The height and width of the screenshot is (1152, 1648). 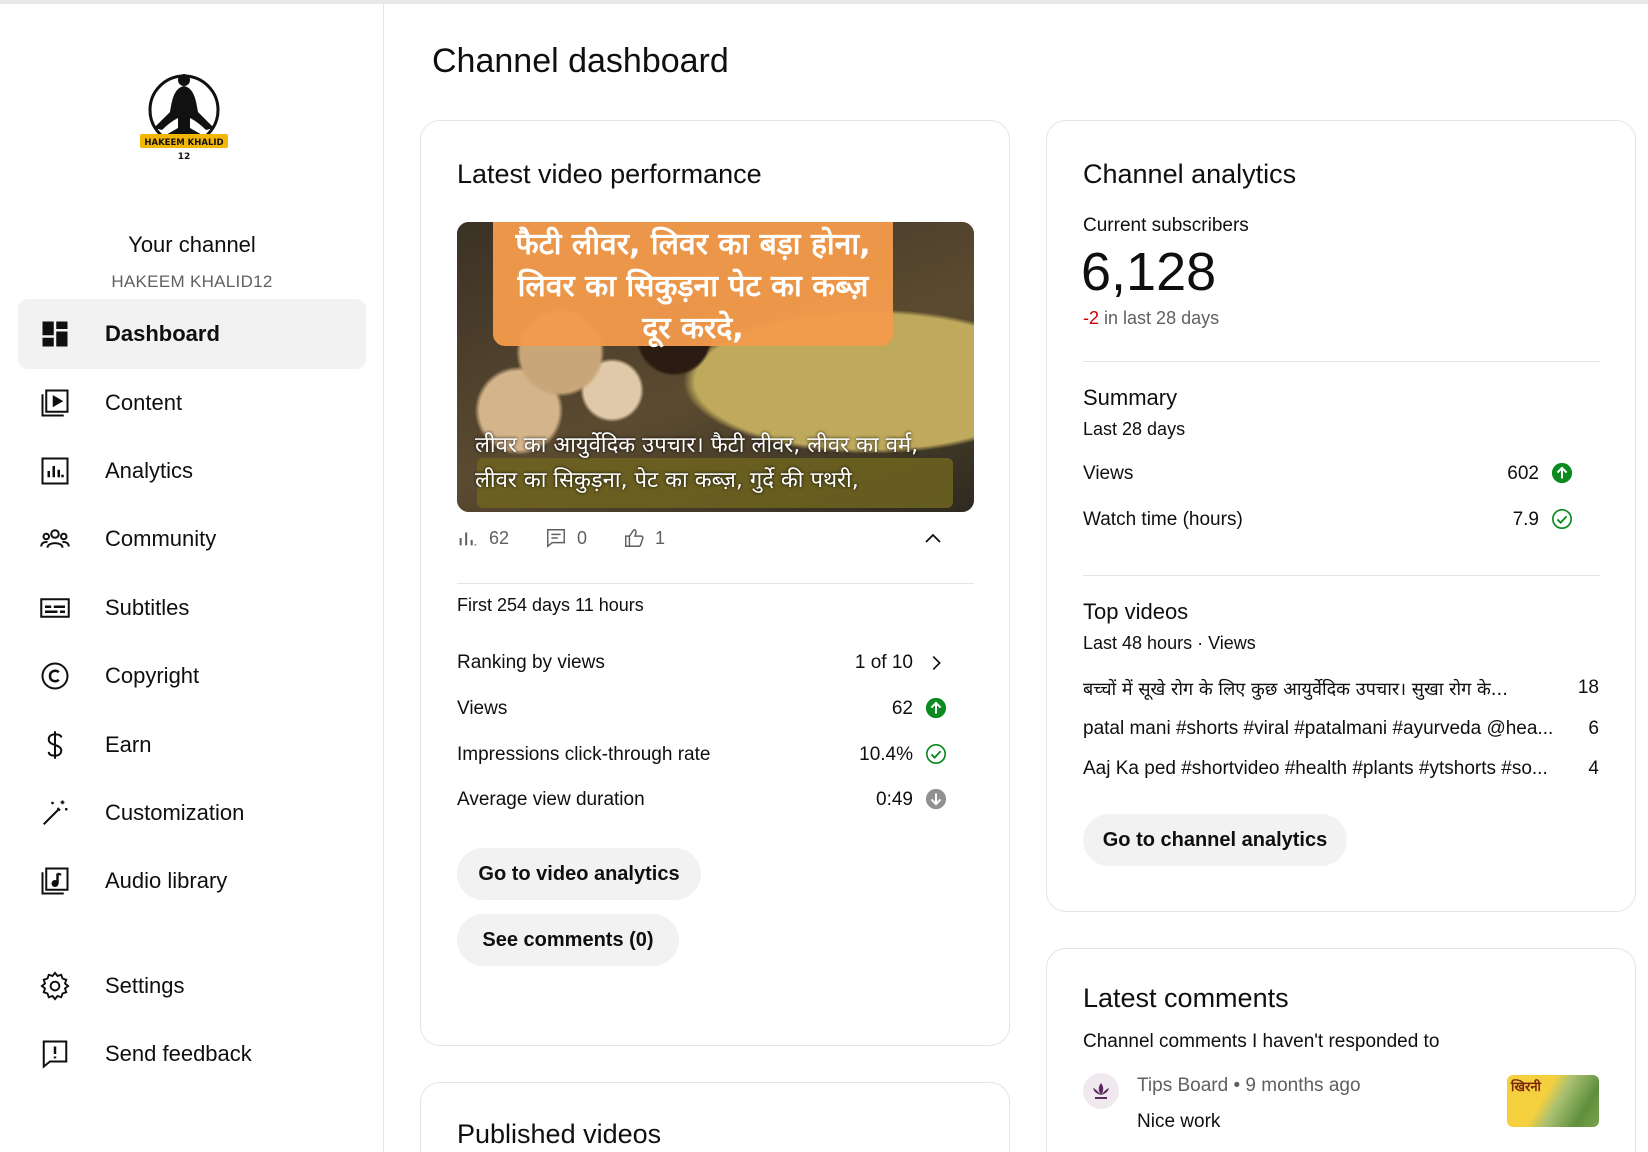 I want to click on summary-views-value: 602, so click(x=1523, y=473).